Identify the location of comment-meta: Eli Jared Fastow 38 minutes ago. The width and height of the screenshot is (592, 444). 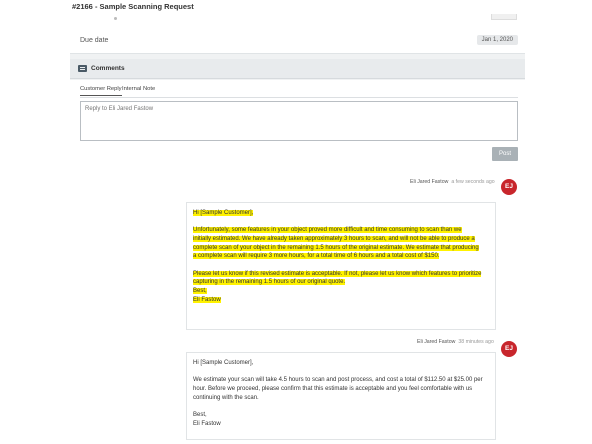
(455, 342).